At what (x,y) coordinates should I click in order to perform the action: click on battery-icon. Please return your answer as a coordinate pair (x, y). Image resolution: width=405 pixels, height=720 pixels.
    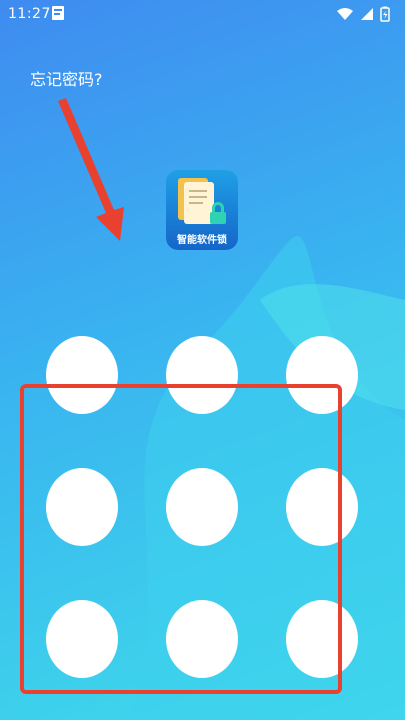
    Looking at the image, I should click on (385, 14).